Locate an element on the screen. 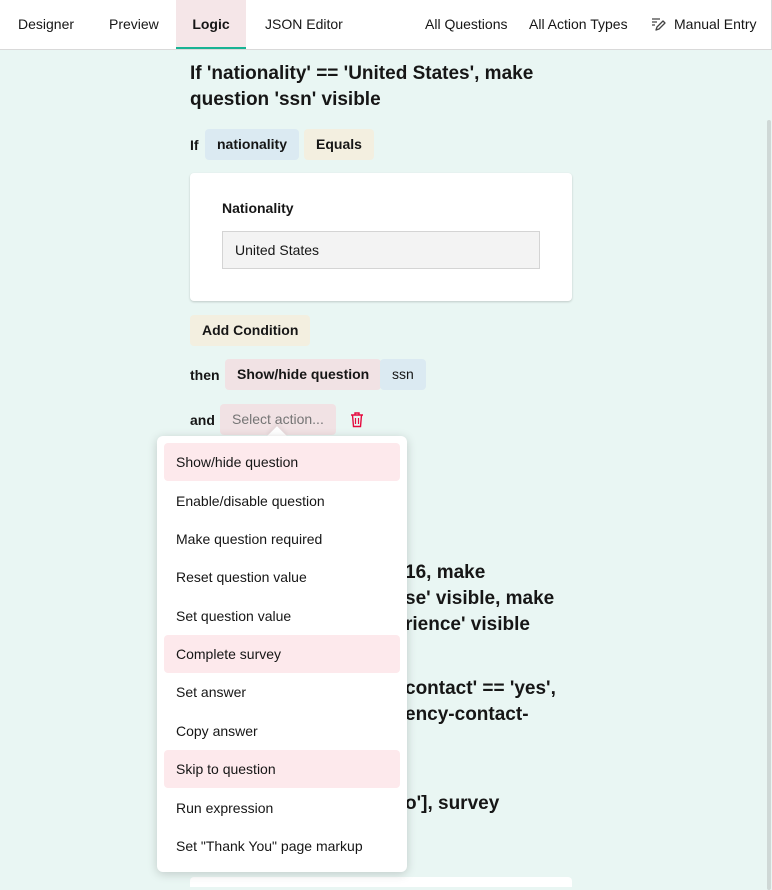 The width and height of the screenshot is (772, 890). rule-title-line: ency-contact- is located at coordinates (467, 714).